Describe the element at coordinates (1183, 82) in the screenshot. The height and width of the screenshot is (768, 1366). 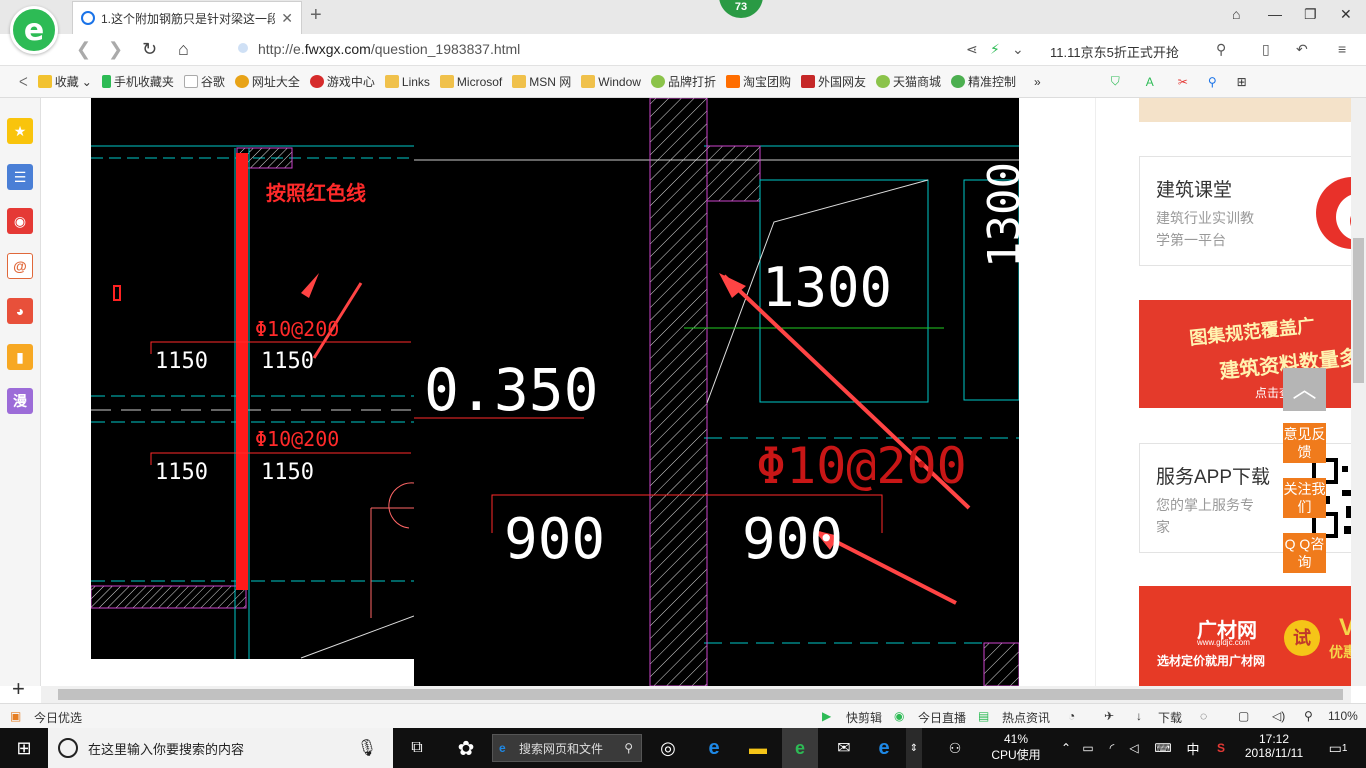
I see `scissors-icon: ✂` at that location.